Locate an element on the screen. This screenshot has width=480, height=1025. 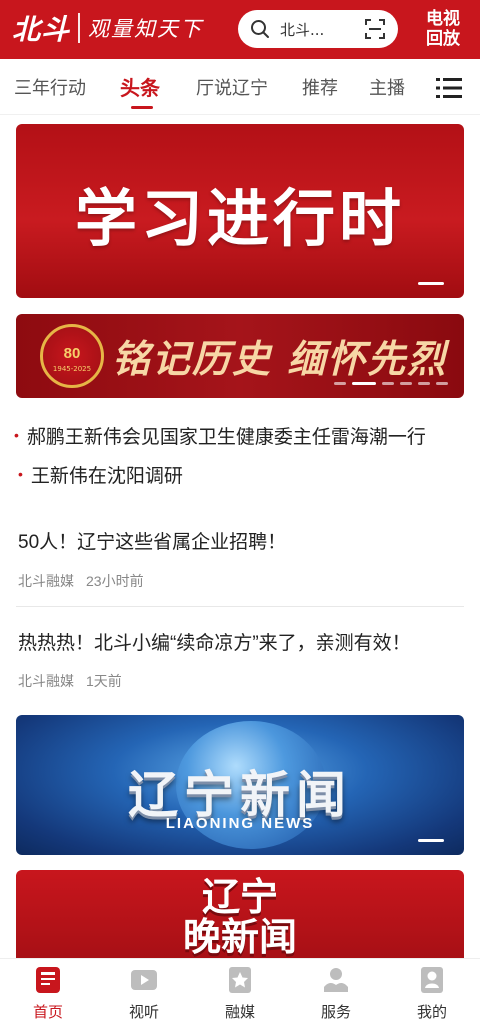
remember-history-banner: 80 1945-2025 铭记历史 缅怀先烈 is located at coordinates (240, 356).